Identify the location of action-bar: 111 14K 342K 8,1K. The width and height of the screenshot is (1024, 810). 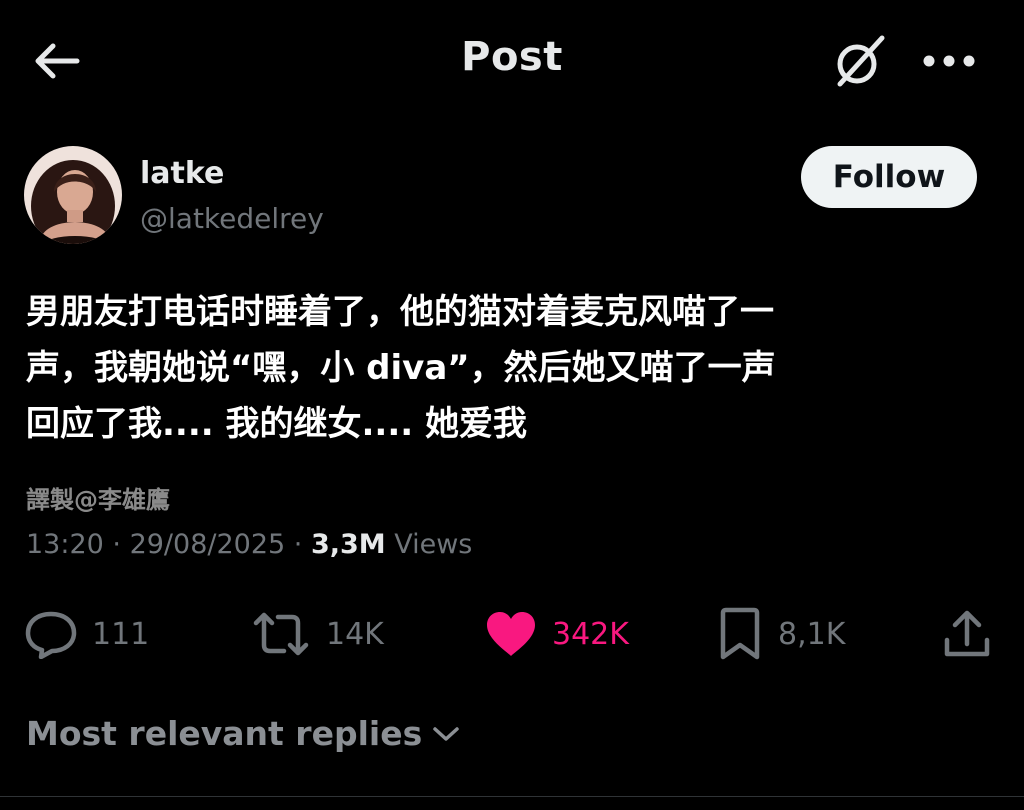
(514, 636).